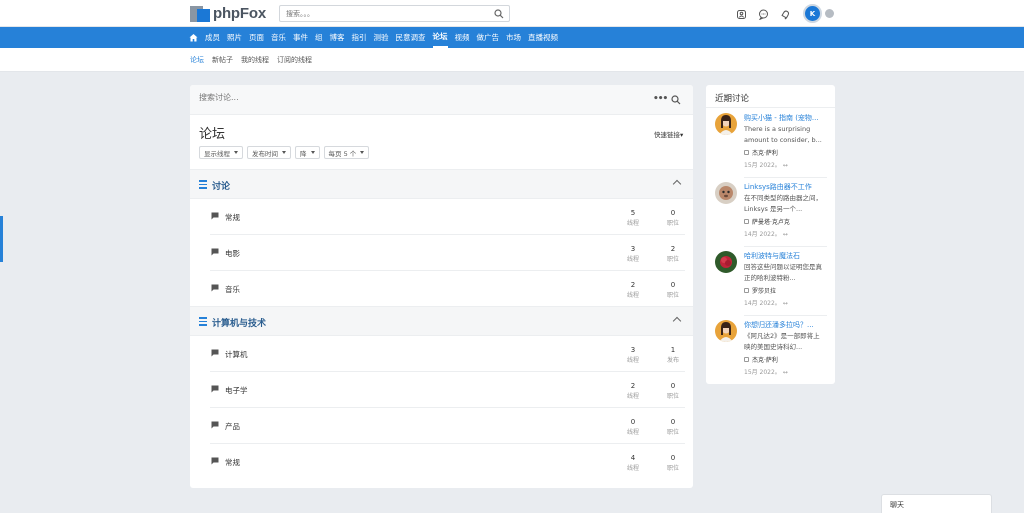 The height and width of the screenshot is (513, 1024). Describe the element at coordinates (197, 60) in the screenshot. I see `subnav-forum: 论坛` at that location.